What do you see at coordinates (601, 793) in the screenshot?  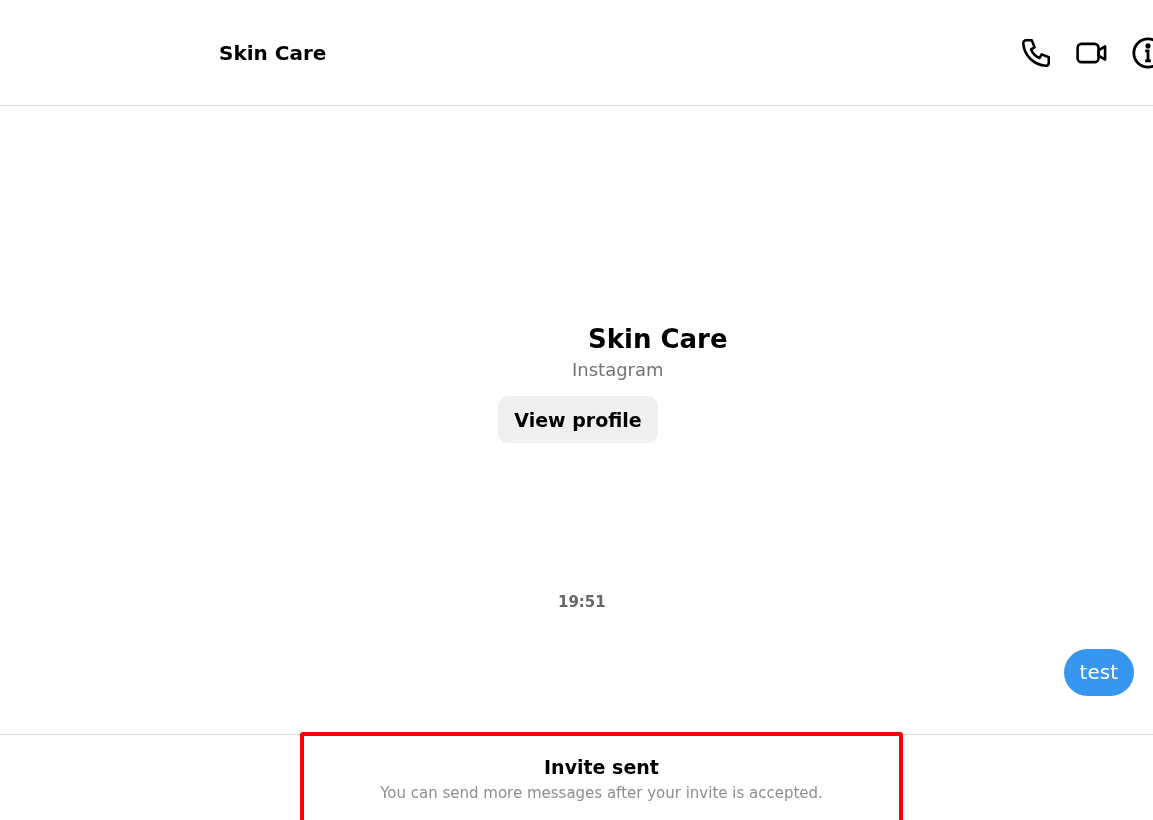 I see `notice-text: You can send more messages after your invite is accepted.` at bounding box center [601, 793].